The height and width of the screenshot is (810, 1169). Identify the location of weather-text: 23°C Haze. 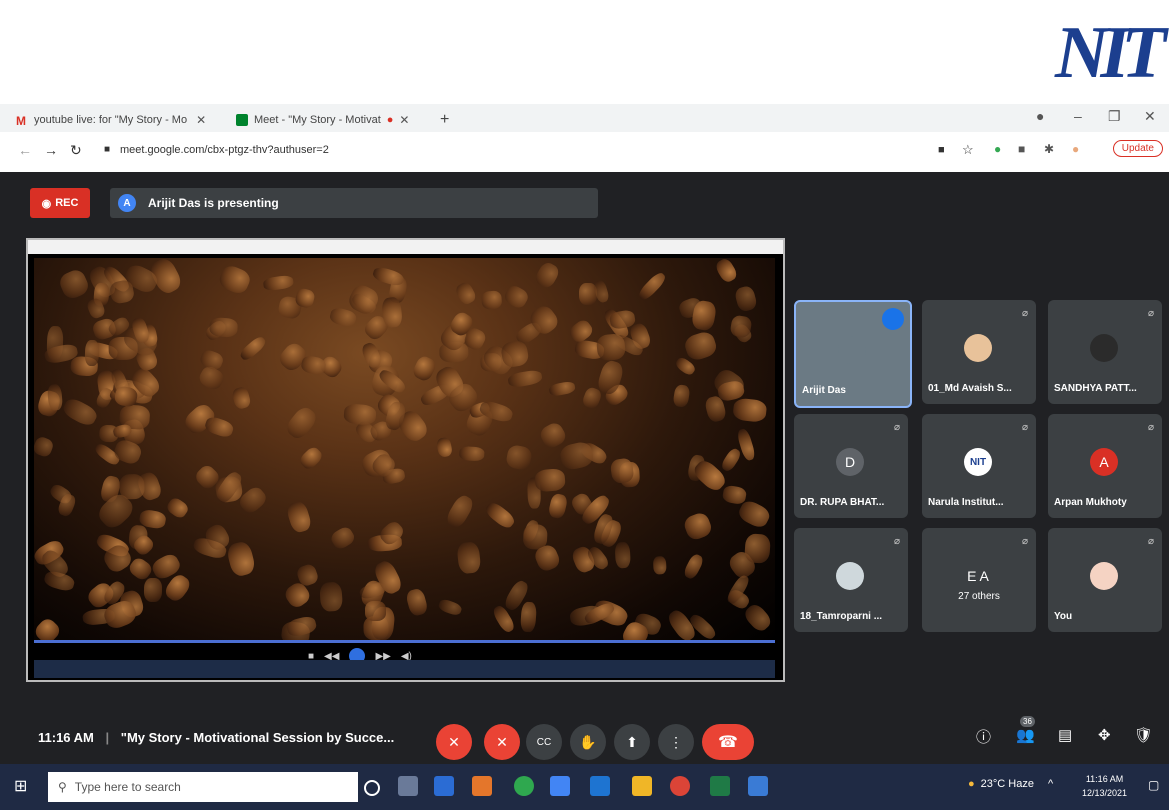
(1007, 784).